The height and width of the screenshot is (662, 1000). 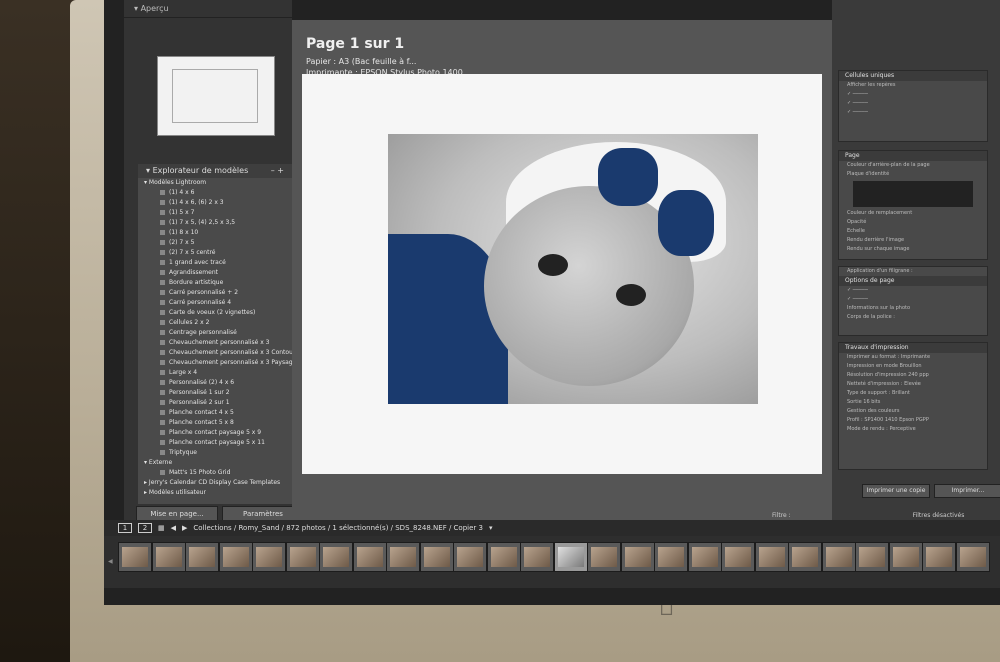 I want to click on page-options-title: Options de page, so click(x=913, y=281).